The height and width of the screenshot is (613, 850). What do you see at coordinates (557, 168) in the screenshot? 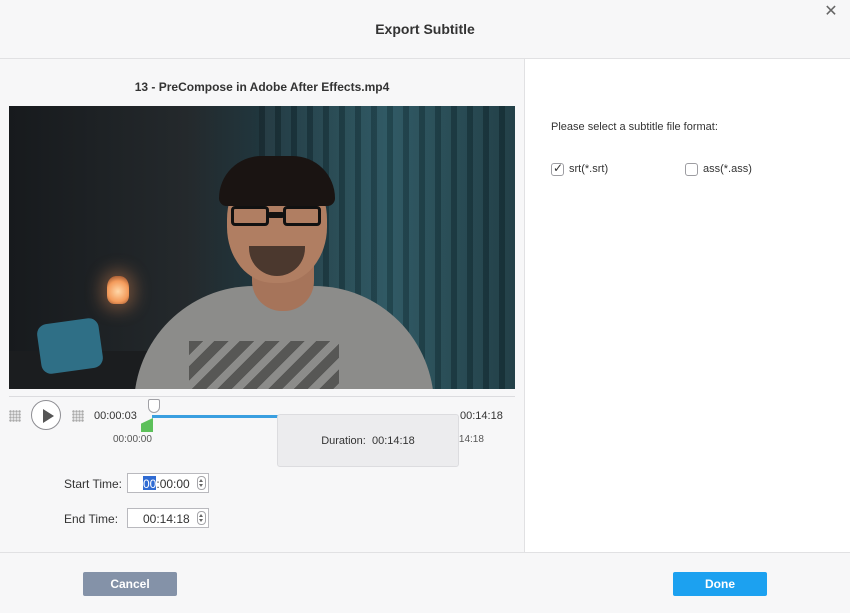
I see `srt-checkbox-box` at bounding box center [557, 168].